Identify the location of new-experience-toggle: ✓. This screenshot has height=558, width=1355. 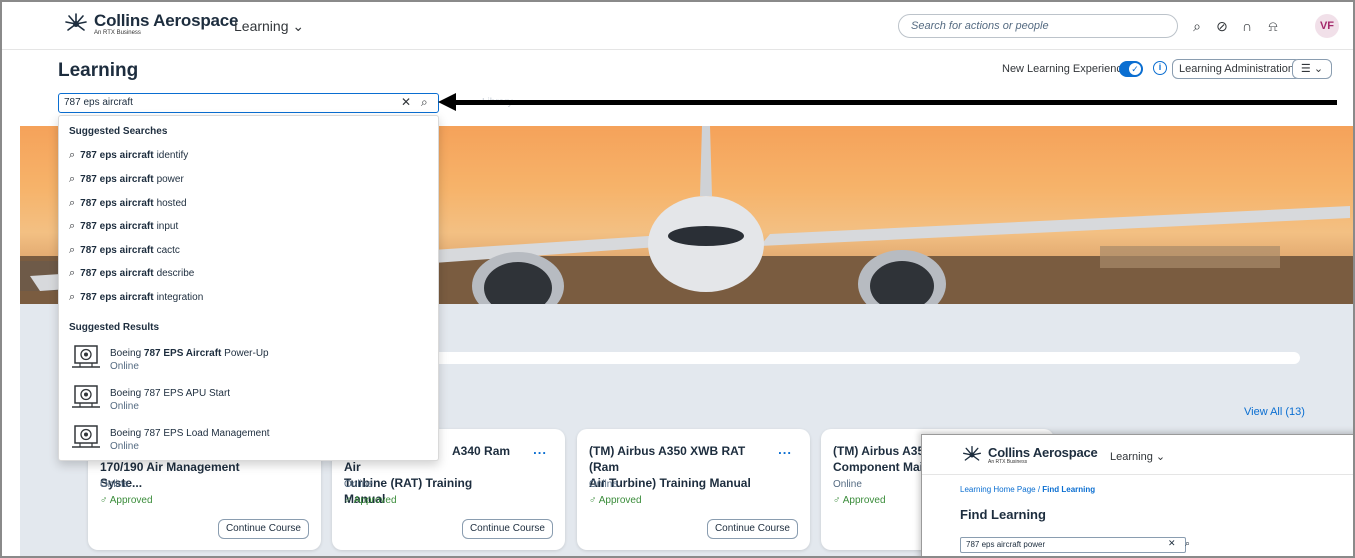
(1131, 69).